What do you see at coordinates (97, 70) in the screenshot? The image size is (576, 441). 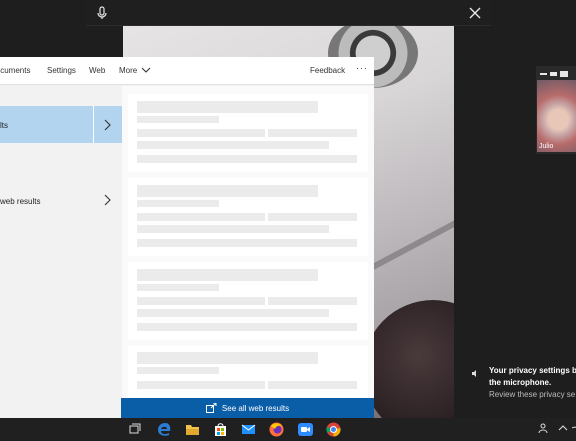 I see `tab-web: Web` at bounding box center [97, 70].